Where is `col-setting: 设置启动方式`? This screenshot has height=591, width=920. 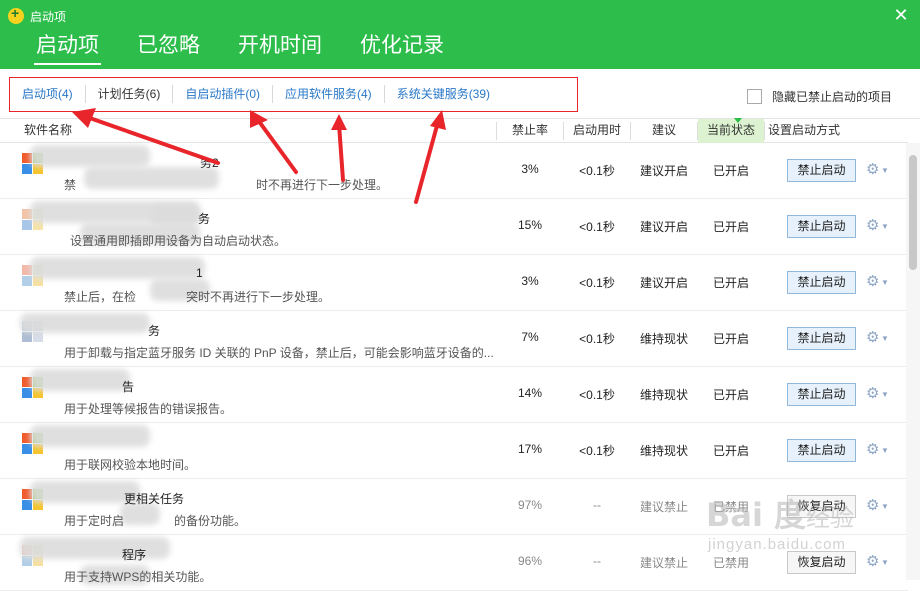 col-setting: 设置启动方式 is located at coordinates (804, 131).